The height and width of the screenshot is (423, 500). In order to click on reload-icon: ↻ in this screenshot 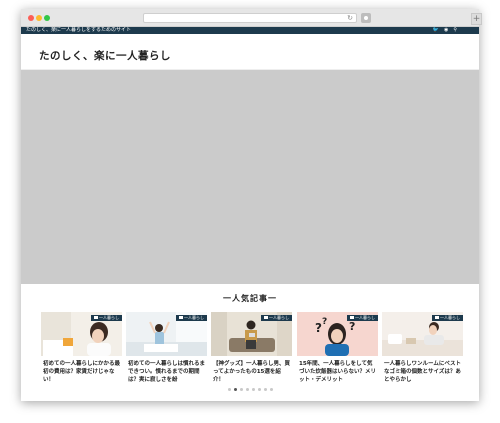, I will do `click(350, 18)`.